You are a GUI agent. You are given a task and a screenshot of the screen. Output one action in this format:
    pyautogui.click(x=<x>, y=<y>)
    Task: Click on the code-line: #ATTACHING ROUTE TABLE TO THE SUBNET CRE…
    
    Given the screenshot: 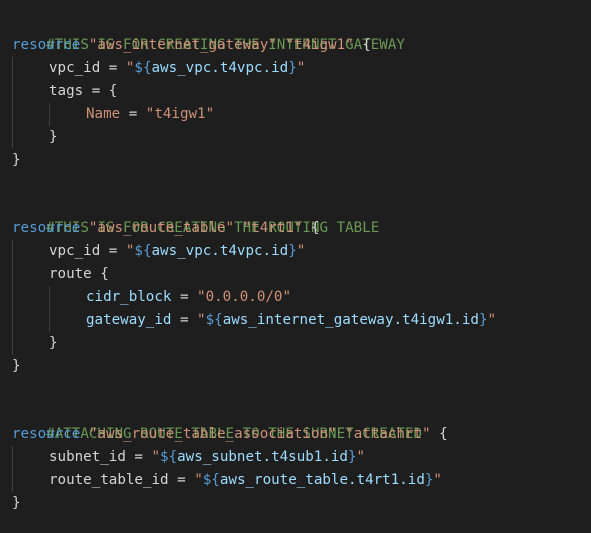 What is the action you would take?
    pyautogui.click(x=217, y=421)
    